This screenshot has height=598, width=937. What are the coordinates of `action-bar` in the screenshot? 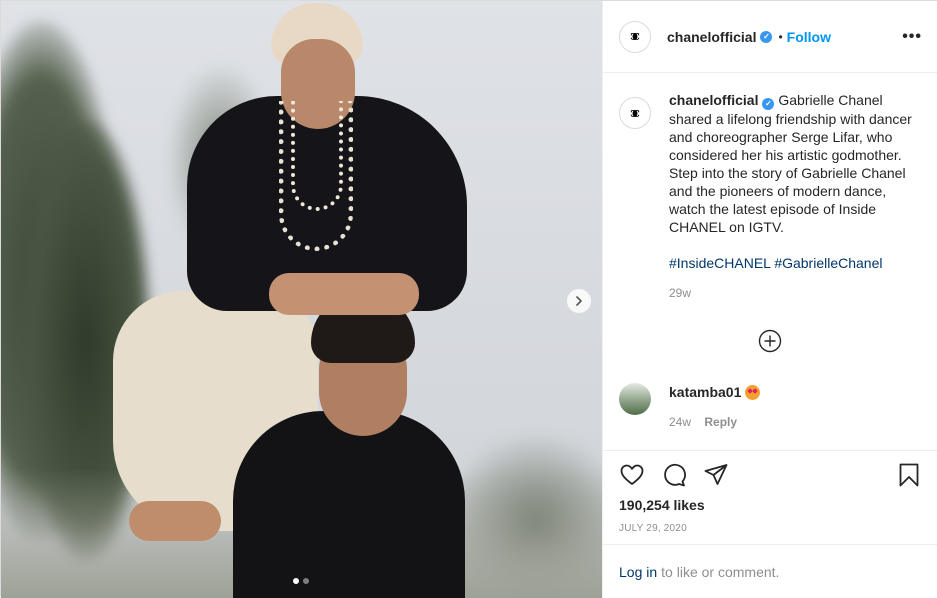 It's located at (770, 475).